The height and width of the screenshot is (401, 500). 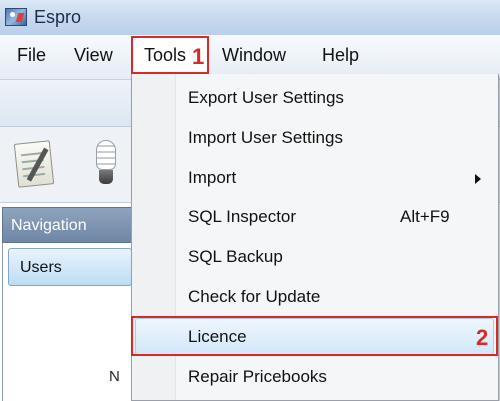 I want to click on title-bar: Espro, so click(x=250, y=17).